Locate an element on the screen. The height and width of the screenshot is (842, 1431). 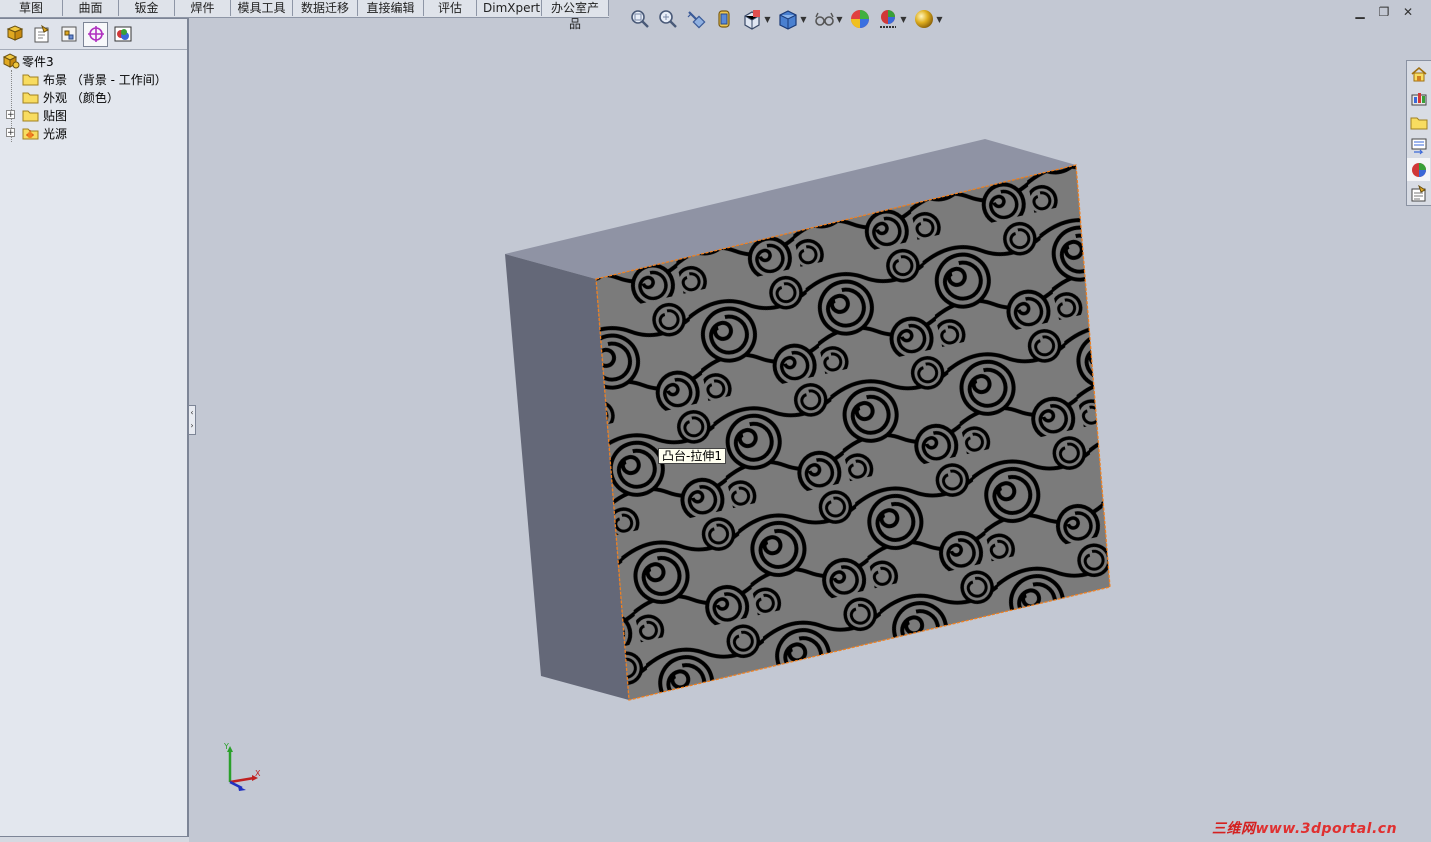
display-manager-icon is located at coordinates (122, 34).